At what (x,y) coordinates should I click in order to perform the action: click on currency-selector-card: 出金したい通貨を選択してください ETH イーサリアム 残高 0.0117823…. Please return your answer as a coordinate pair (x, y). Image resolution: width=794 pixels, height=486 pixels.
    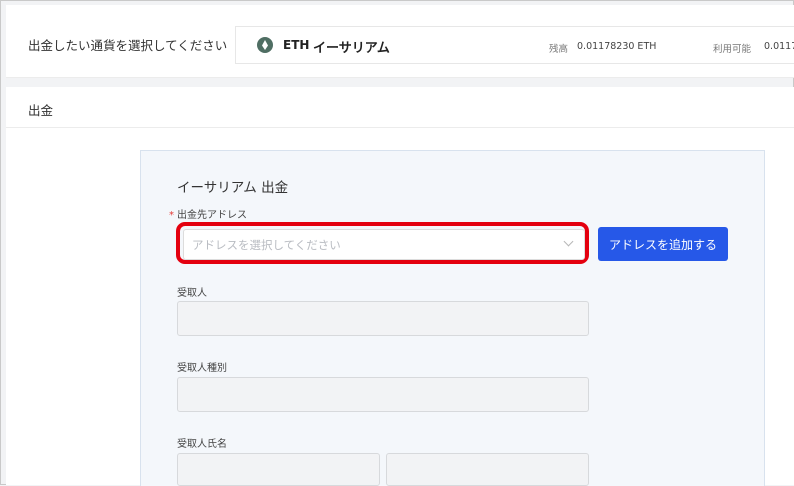
    Looking at the image, I should click on (400, 41).